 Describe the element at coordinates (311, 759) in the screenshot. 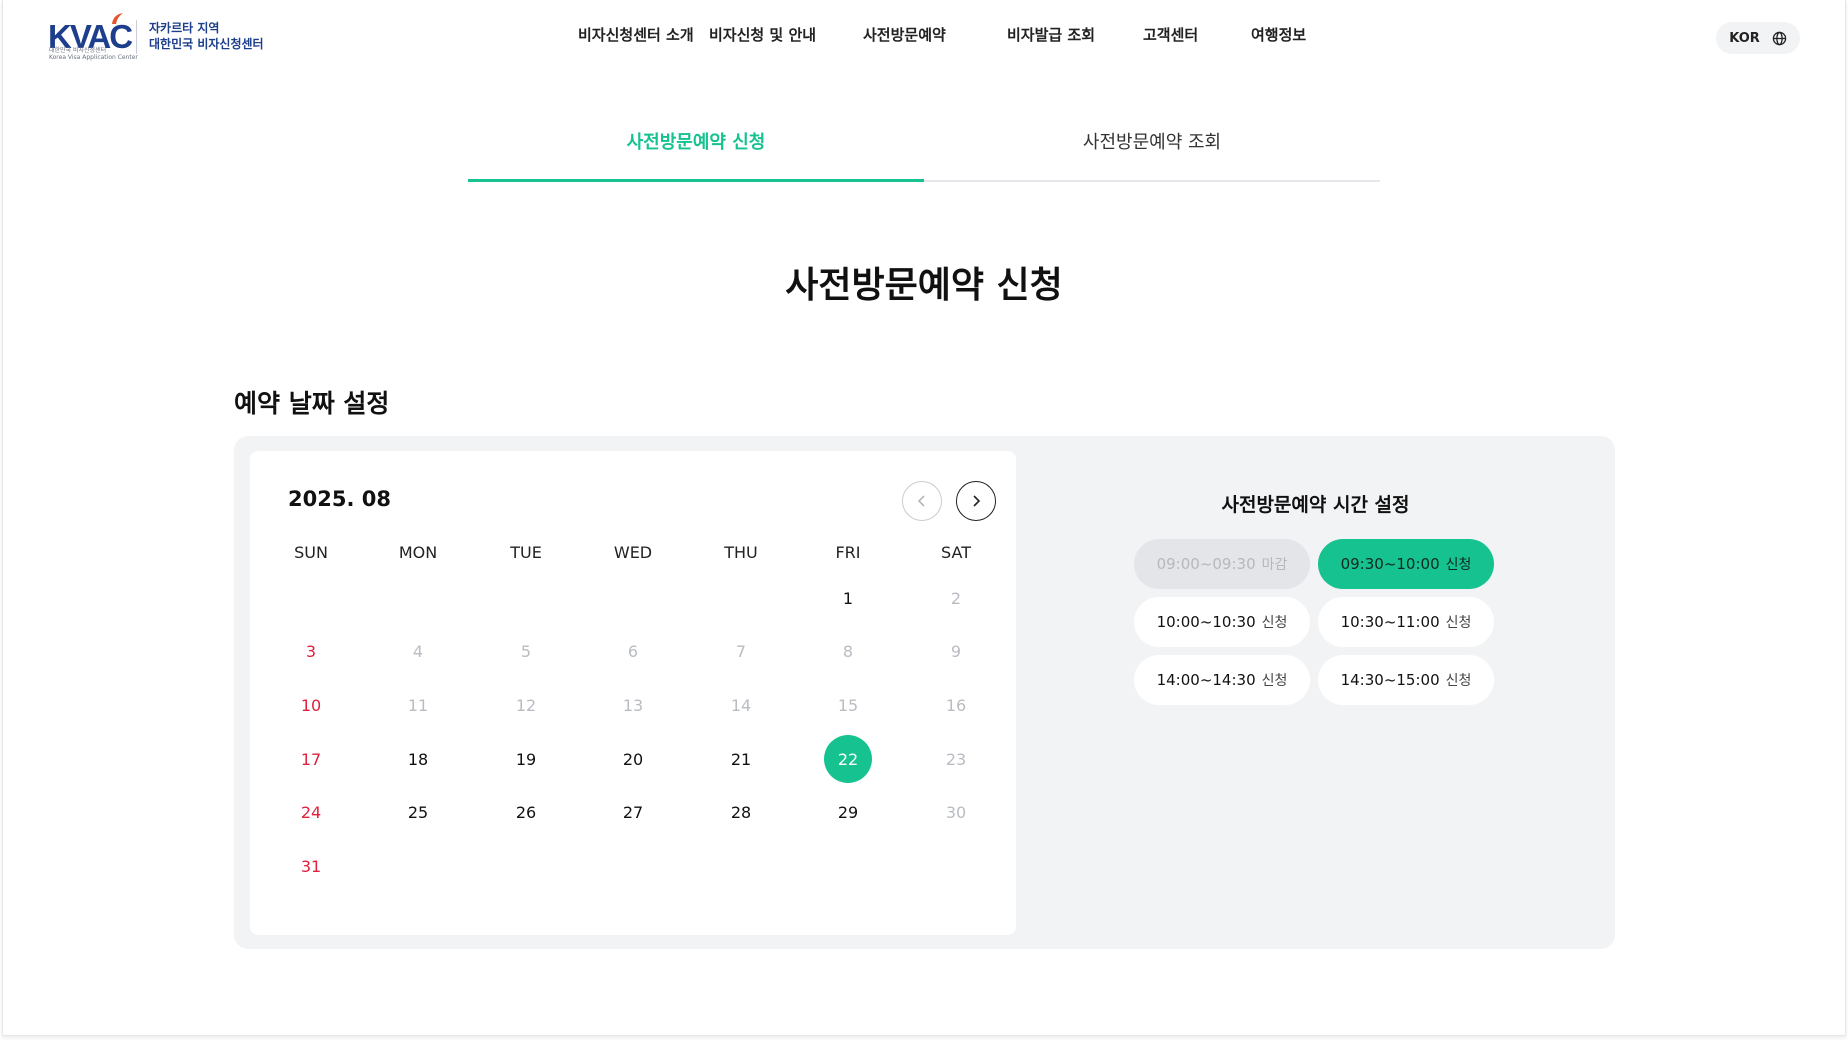

I see `calendar-day: 17` at that location.